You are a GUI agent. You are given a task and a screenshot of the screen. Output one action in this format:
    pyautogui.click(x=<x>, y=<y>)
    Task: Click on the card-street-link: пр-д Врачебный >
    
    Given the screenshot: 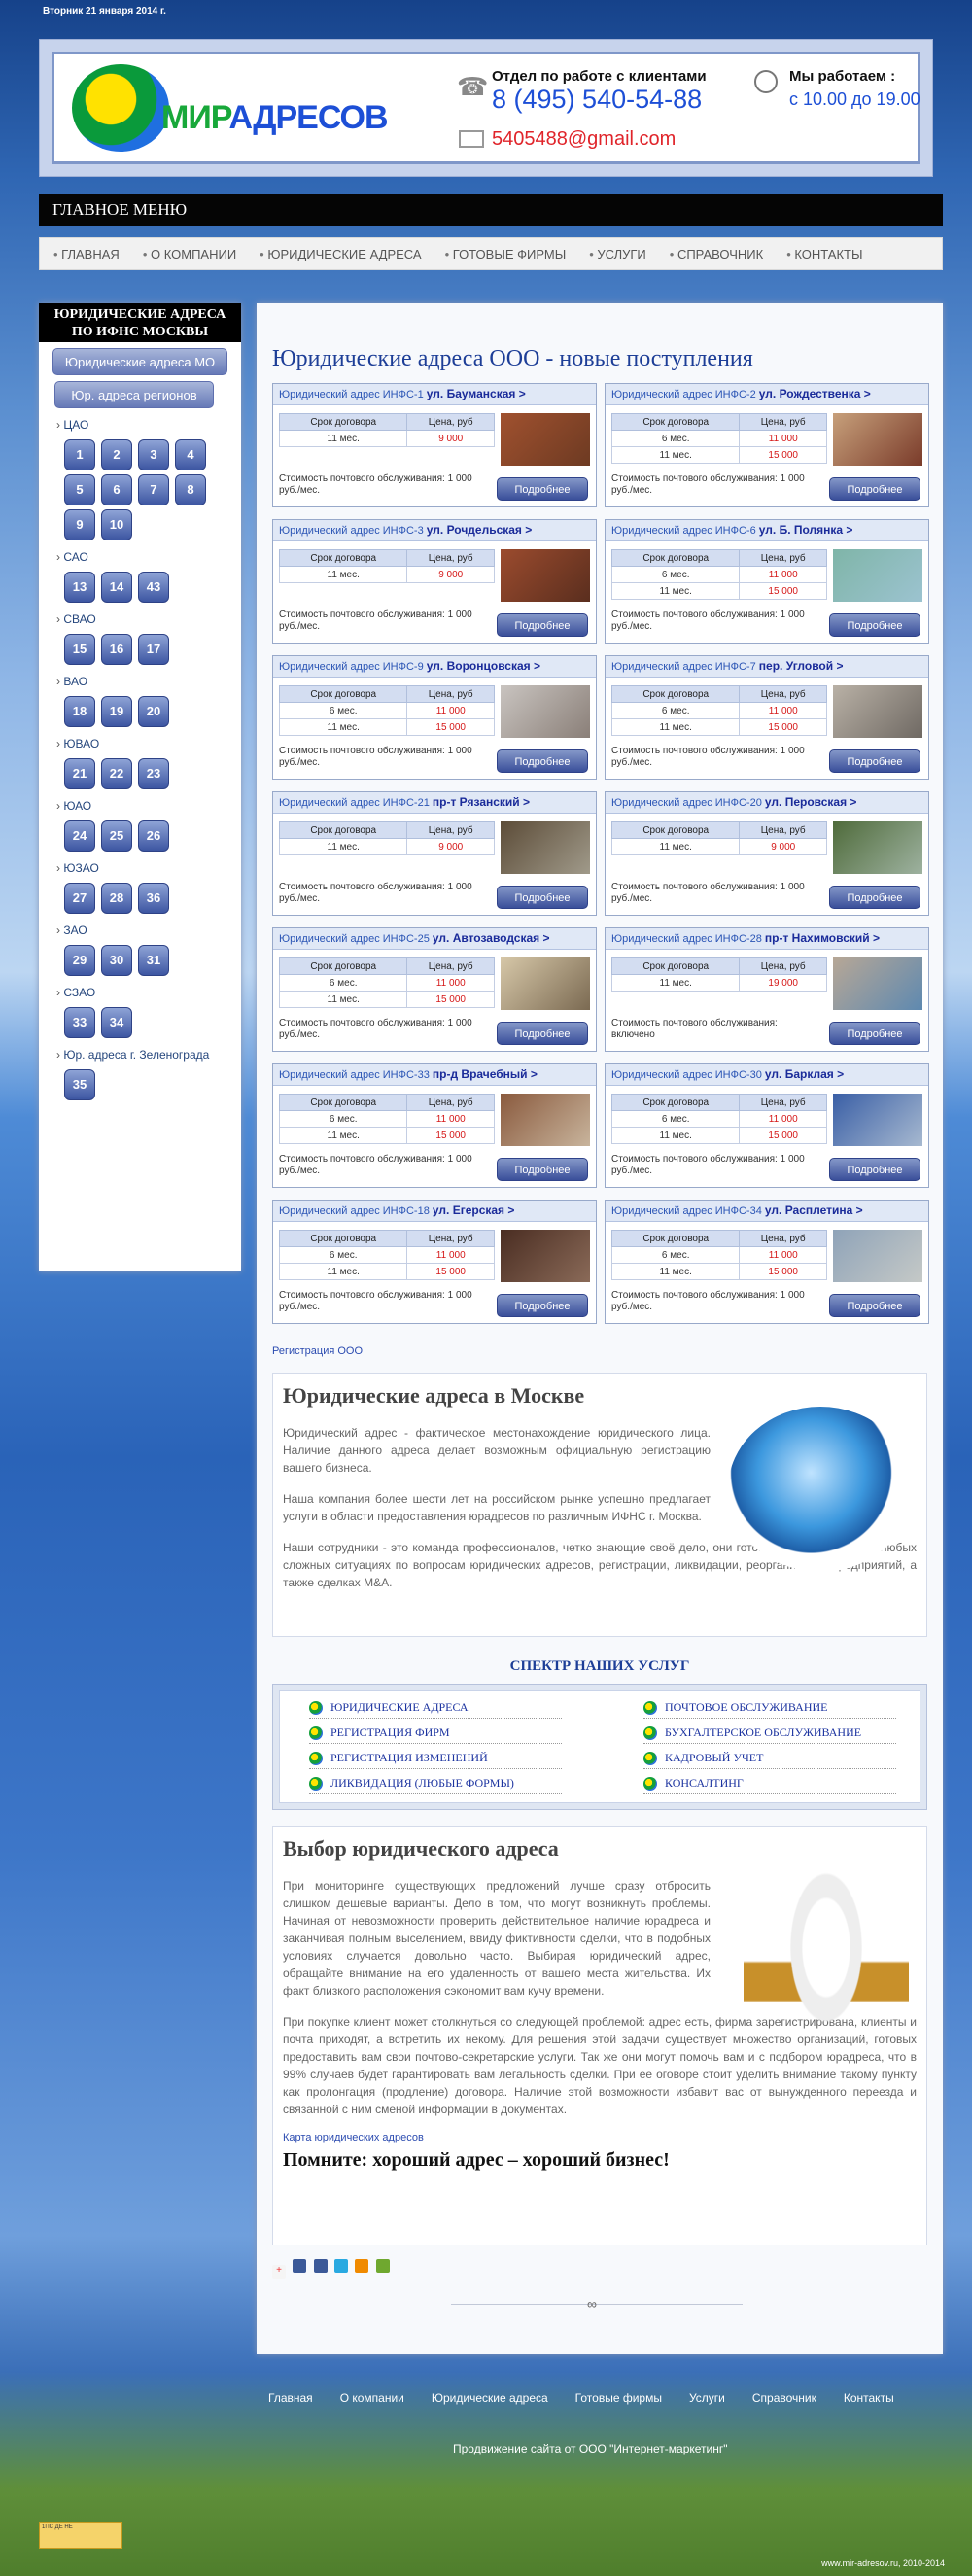 What is the action you would take?
    pyautogui.click(x=485, y=1074)
    